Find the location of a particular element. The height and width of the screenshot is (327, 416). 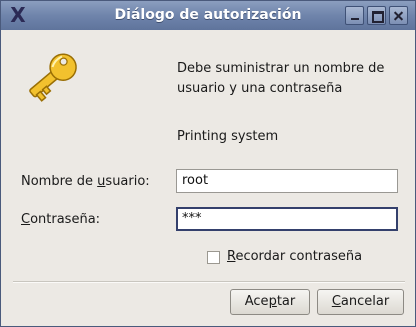

accept-button: Aceptar is located at coordinates (270, 302).